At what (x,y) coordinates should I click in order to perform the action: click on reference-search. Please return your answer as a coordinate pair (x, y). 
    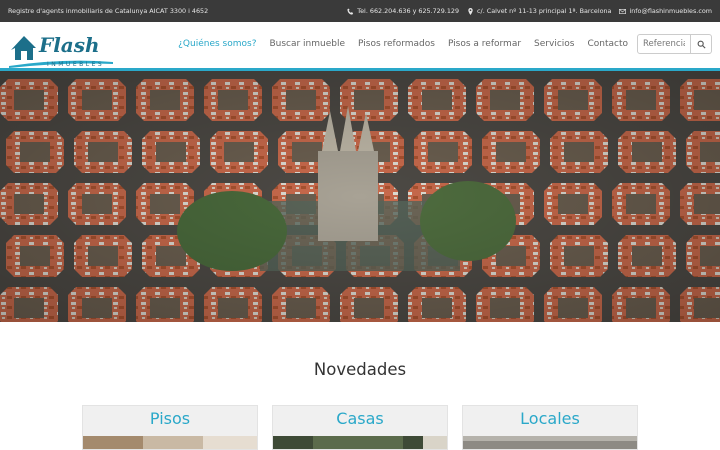
    Looking at the image, I should click on (674, 44).